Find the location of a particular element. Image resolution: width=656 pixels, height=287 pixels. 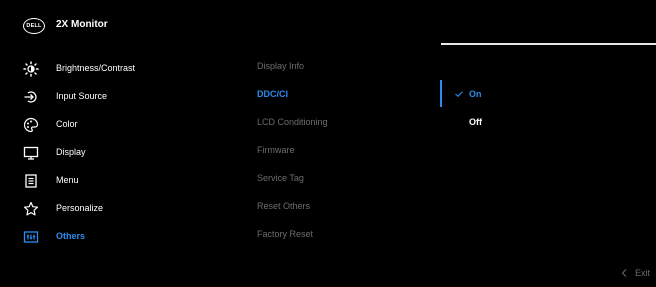

submenu-item-service-tag: Service Tag is located at coordinates (280, 178).